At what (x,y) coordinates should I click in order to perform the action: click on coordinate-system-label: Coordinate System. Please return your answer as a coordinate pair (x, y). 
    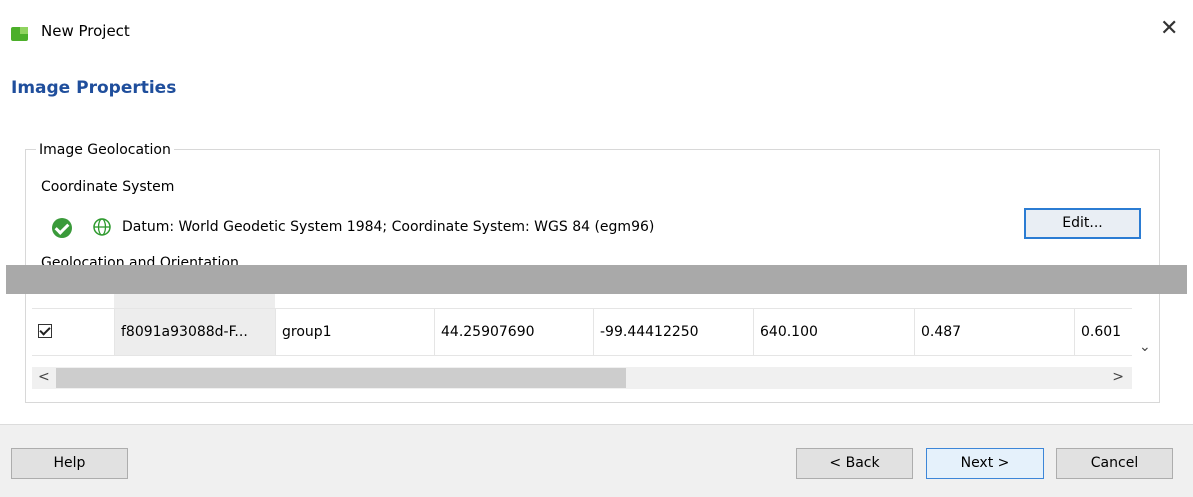
    Looking at the image, I should click on (108, 187).